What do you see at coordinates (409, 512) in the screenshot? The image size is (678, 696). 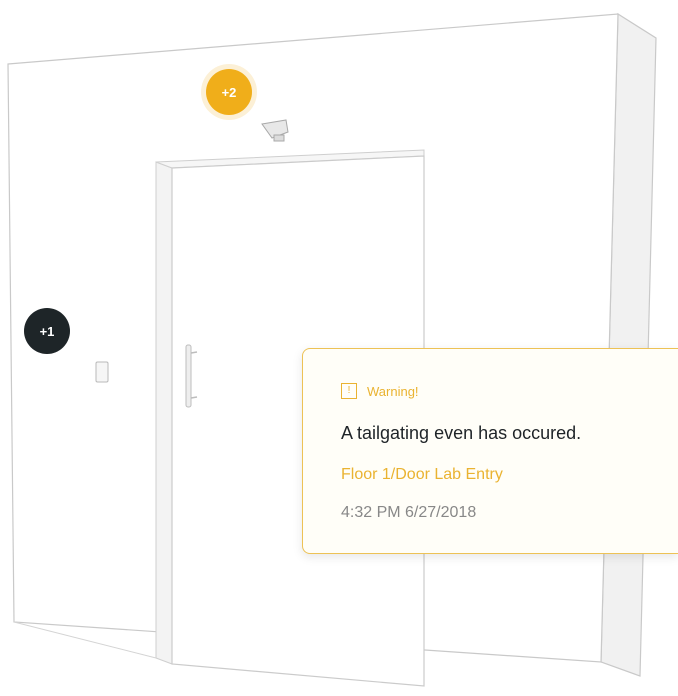 I see `alert-timestamp: 4:32 PM 6/27/2018` at bounding box center [409, 512].